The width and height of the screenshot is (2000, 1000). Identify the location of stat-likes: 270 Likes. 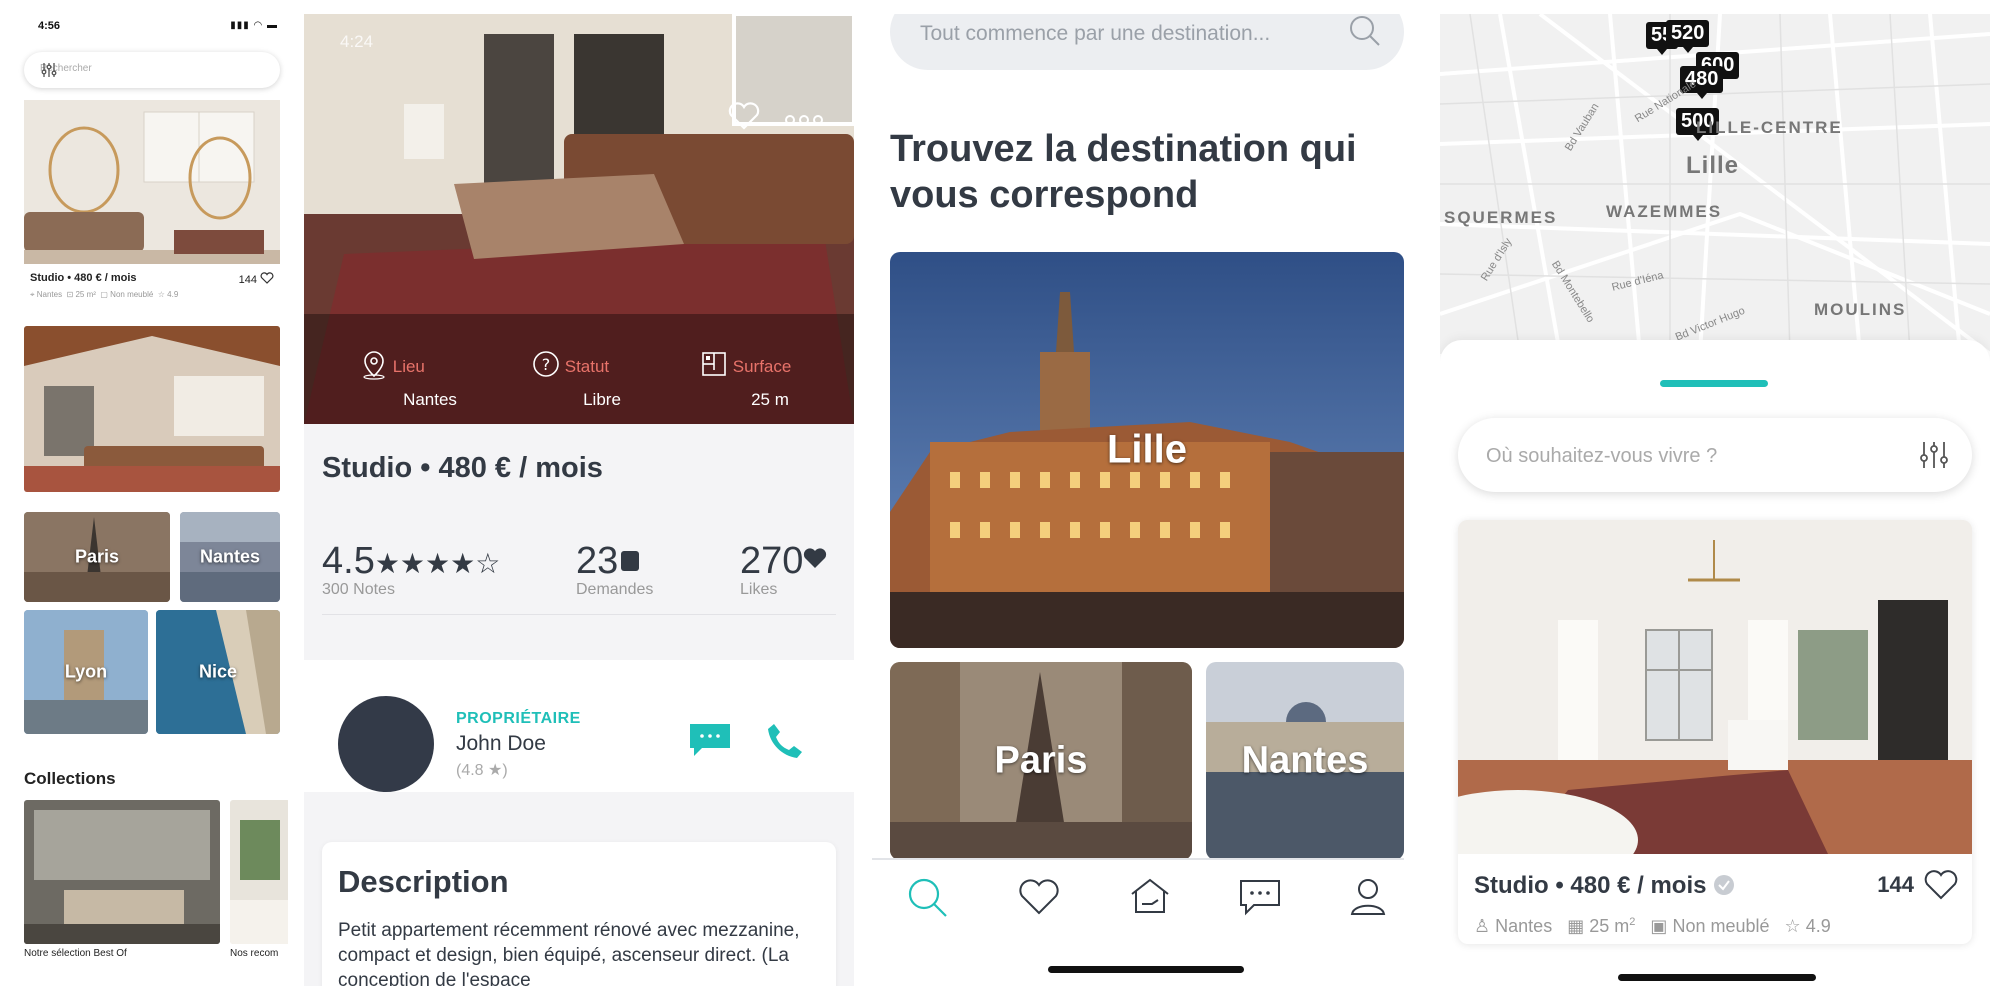
(783, 569).